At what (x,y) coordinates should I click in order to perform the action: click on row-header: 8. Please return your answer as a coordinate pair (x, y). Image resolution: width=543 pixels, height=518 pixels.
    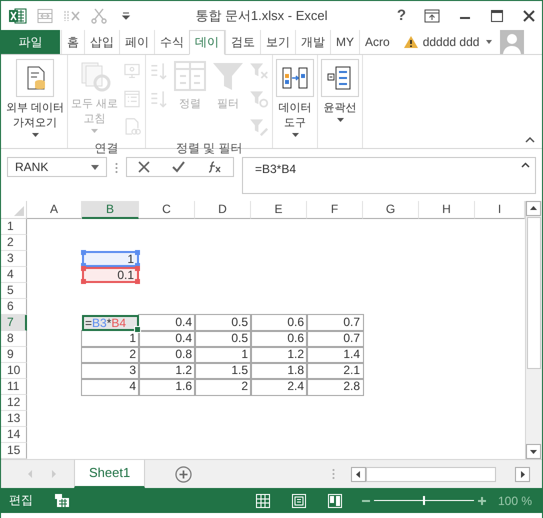
    Looking at the image, I should click on (14, 339).